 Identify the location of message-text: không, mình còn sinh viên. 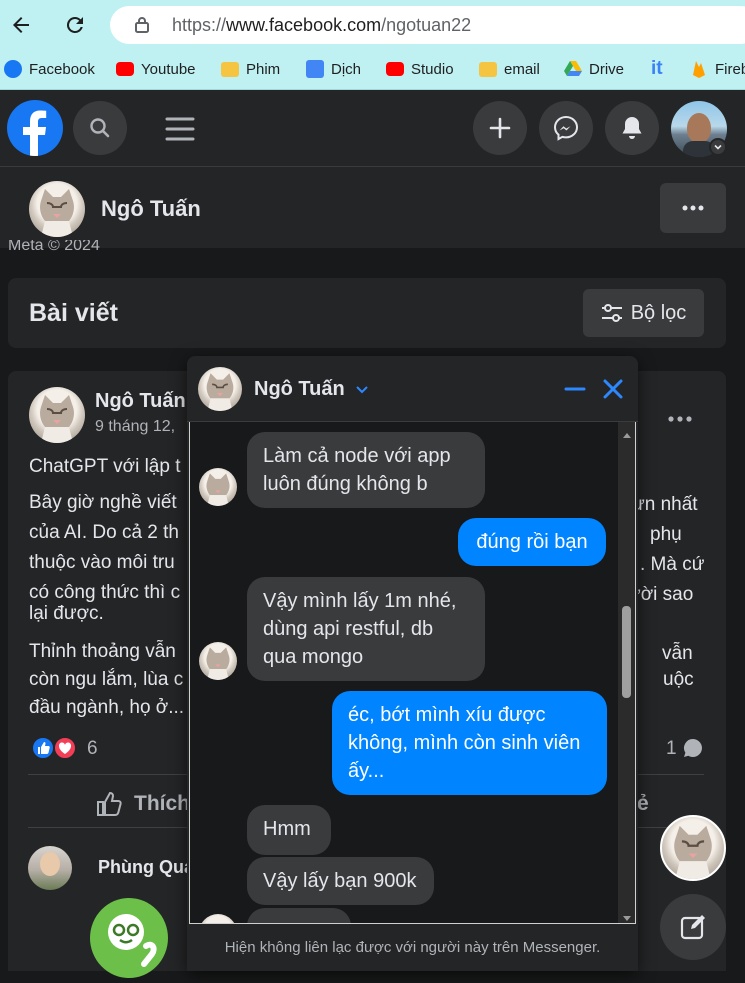
(464, 743).